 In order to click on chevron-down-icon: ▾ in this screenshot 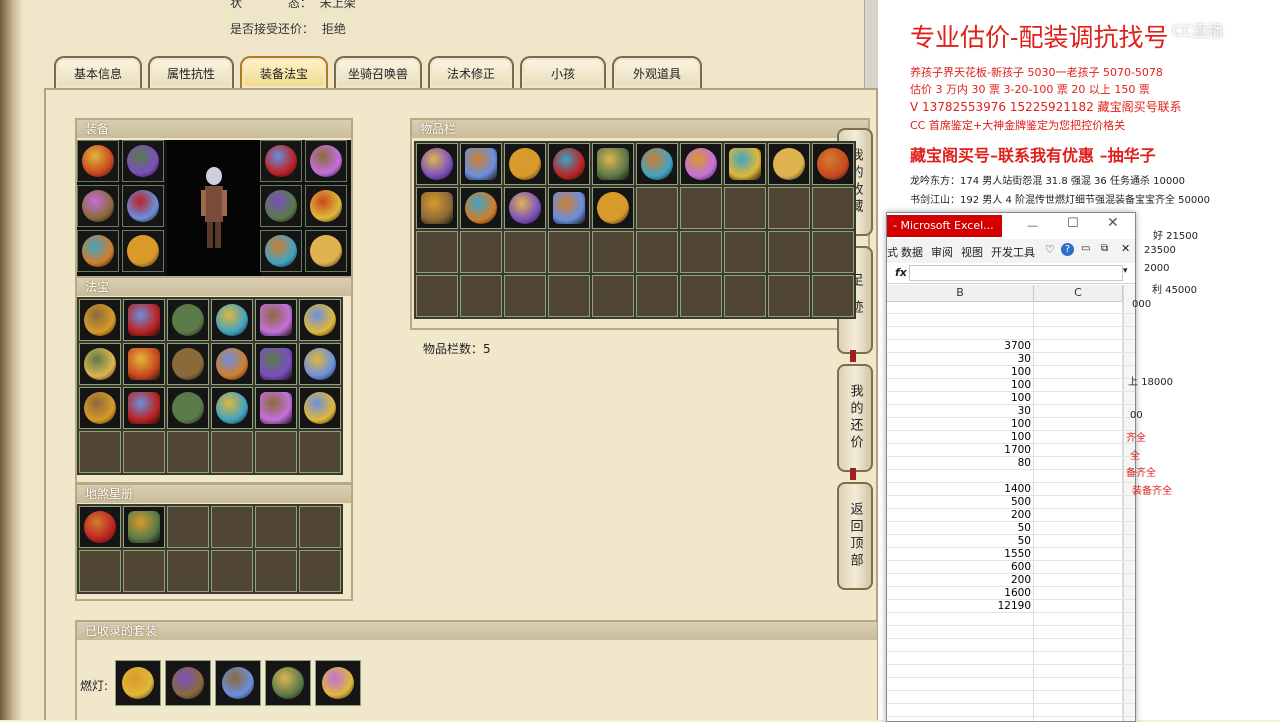, I will do `click(1125, 271)`.